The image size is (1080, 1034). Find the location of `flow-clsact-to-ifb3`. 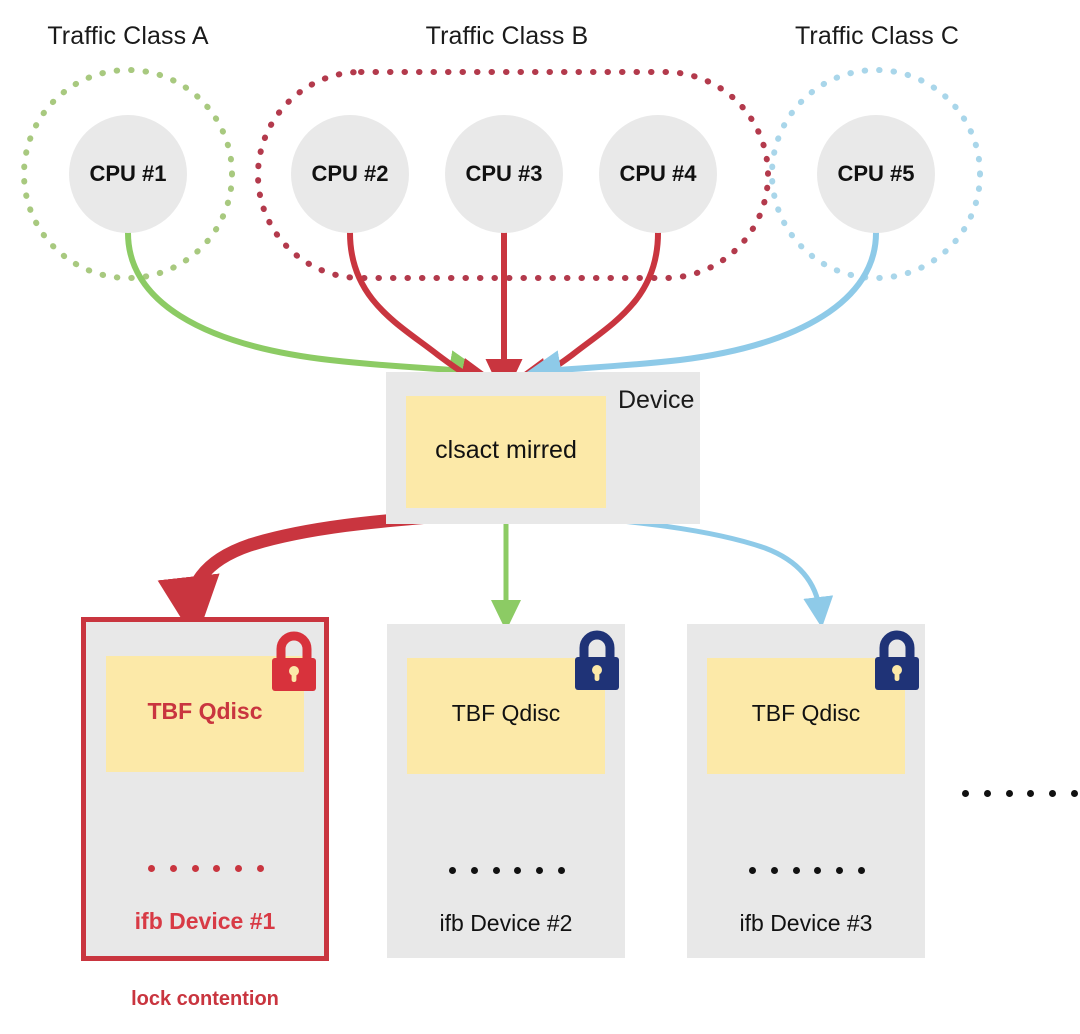

flow-clsact-to-ifb3 is located at coordinates (674, 568).